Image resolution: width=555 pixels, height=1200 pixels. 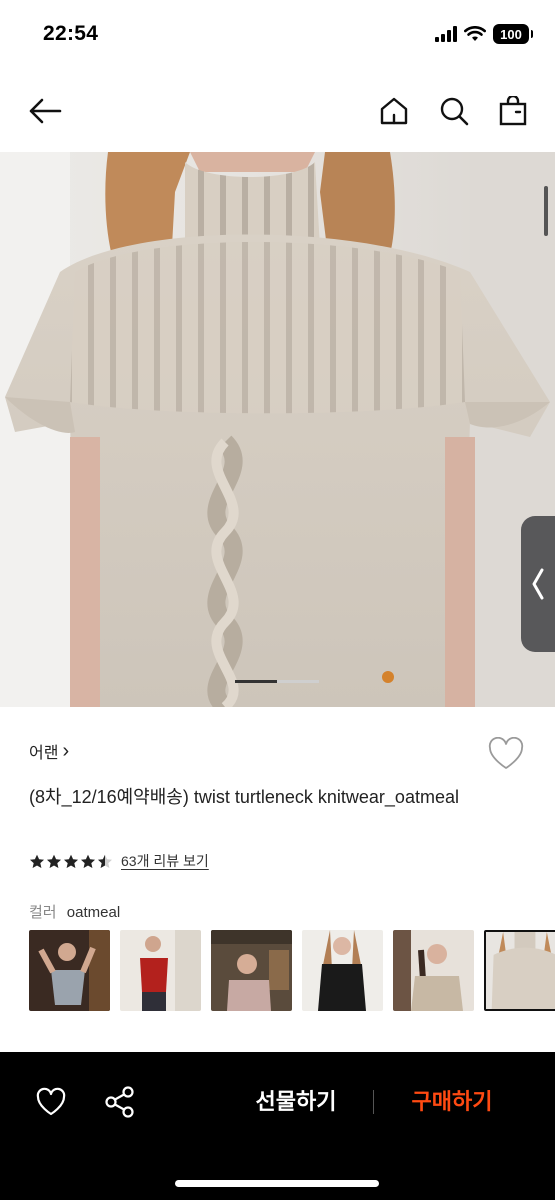 I want to click on color-option-thumb-selected, so click(x=519, y=970).